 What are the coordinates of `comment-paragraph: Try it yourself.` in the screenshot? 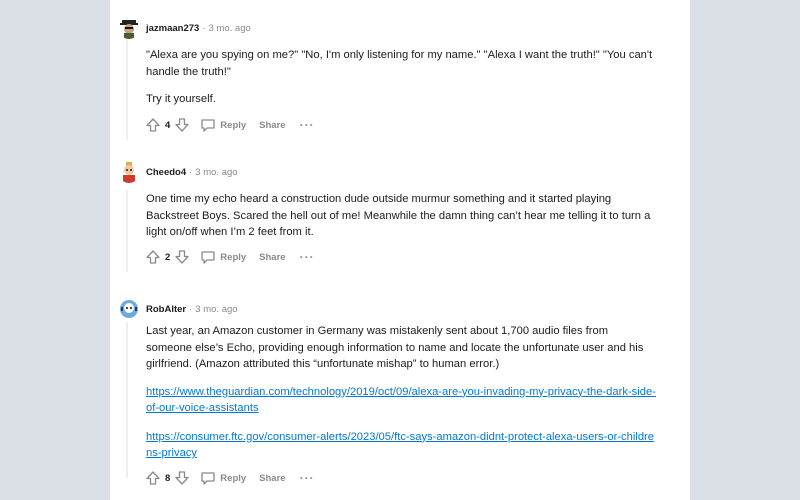 It's located at (181, 99).